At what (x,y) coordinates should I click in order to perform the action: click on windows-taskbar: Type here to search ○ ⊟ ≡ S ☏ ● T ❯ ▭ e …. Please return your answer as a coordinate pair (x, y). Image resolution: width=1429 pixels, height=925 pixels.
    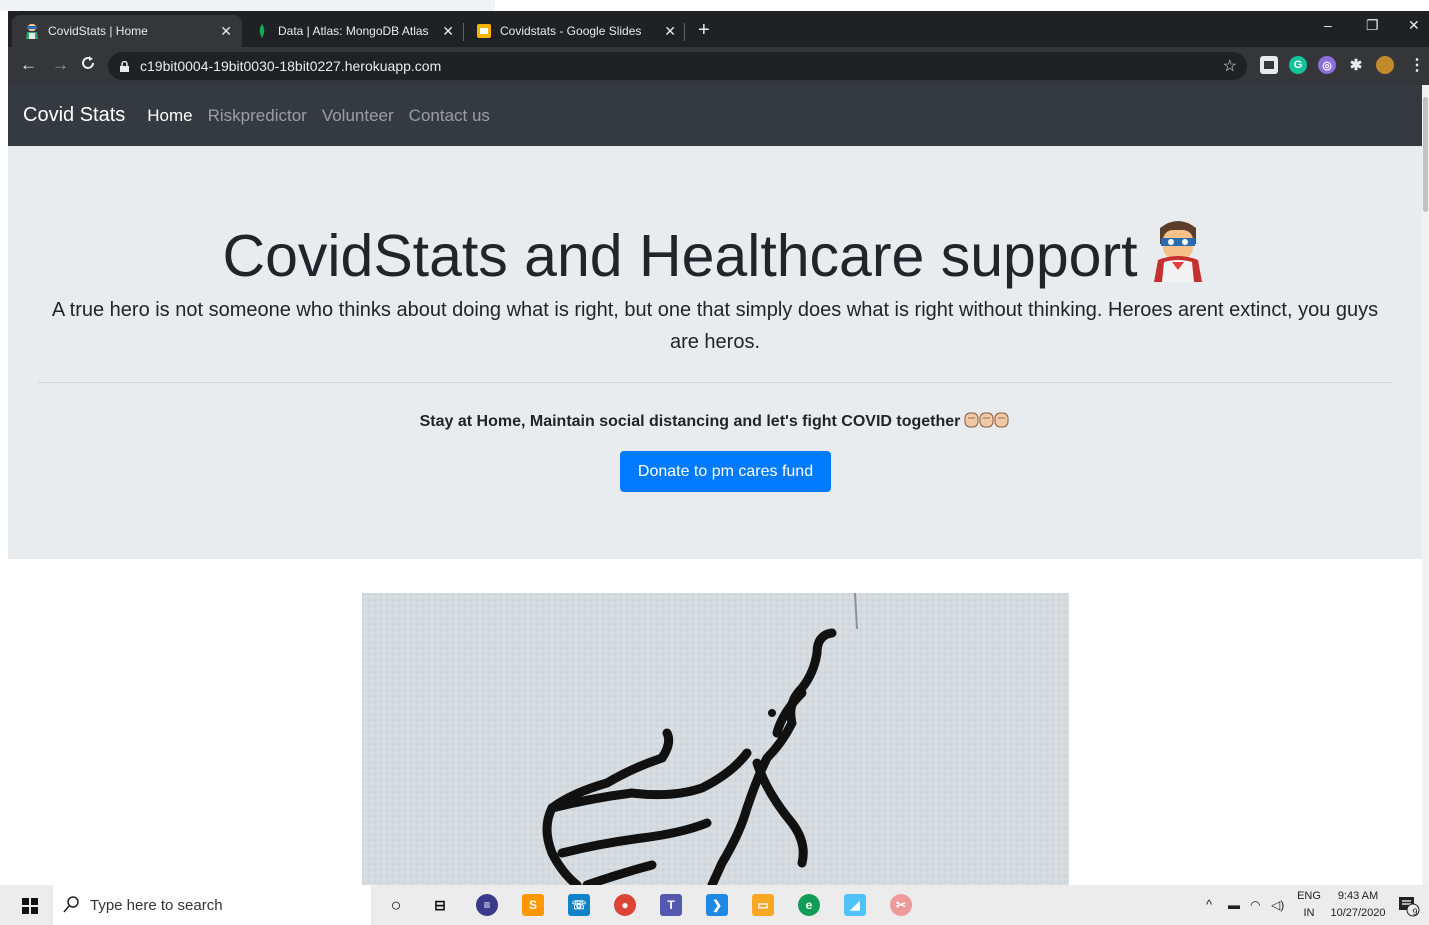
    Looking at the image, I should click on (714, 905).